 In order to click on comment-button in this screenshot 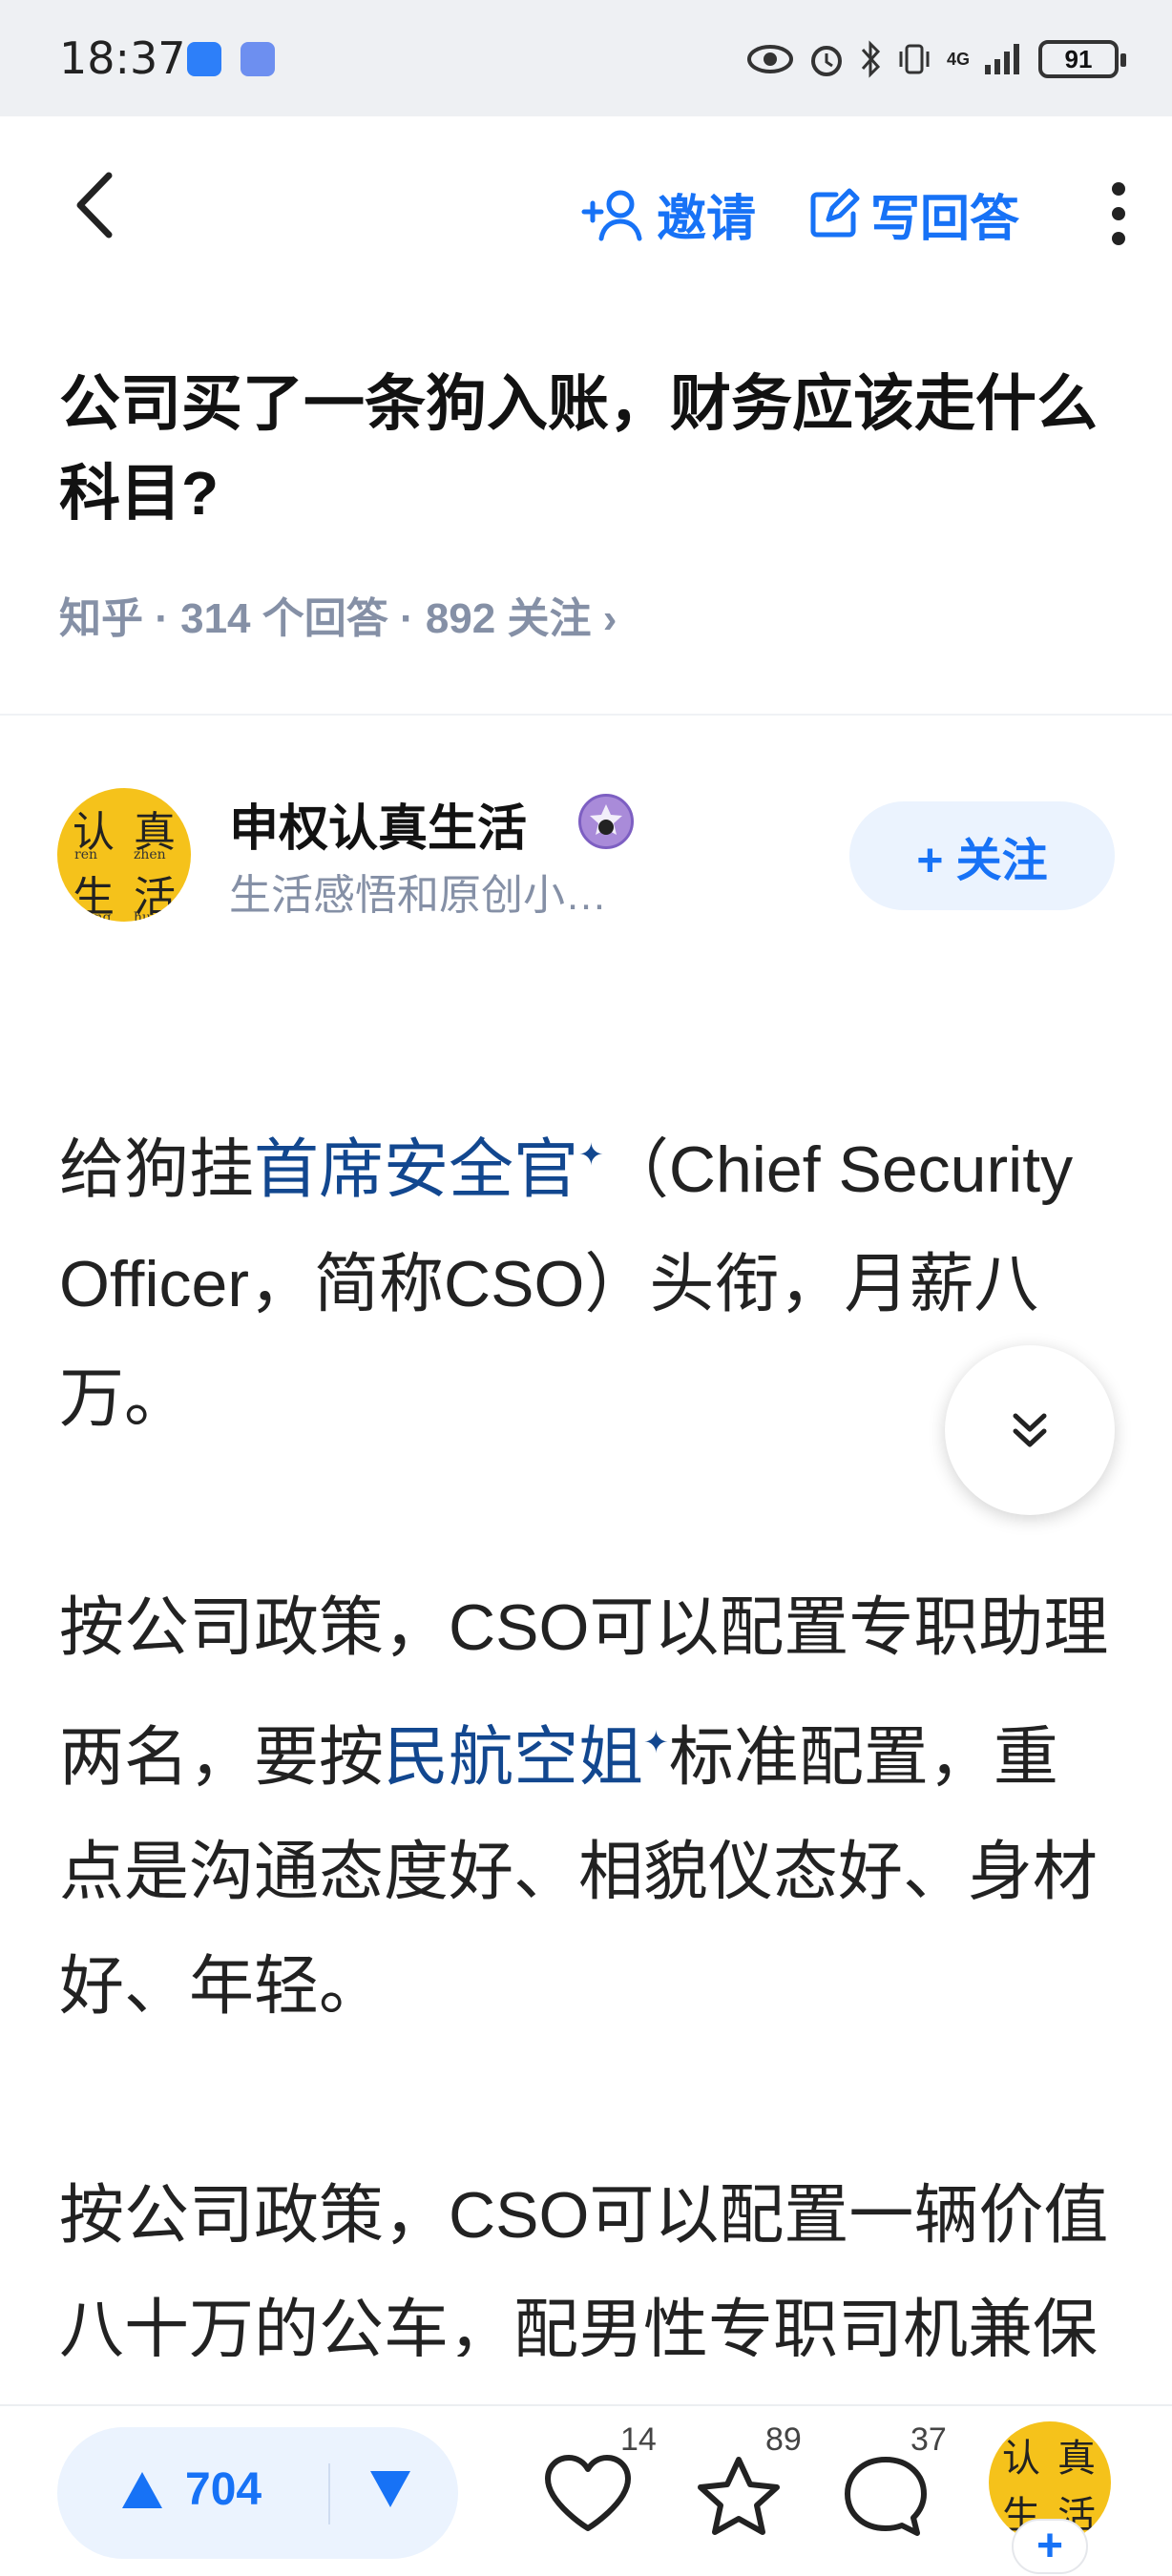, I will do `click(885, 2499)`.